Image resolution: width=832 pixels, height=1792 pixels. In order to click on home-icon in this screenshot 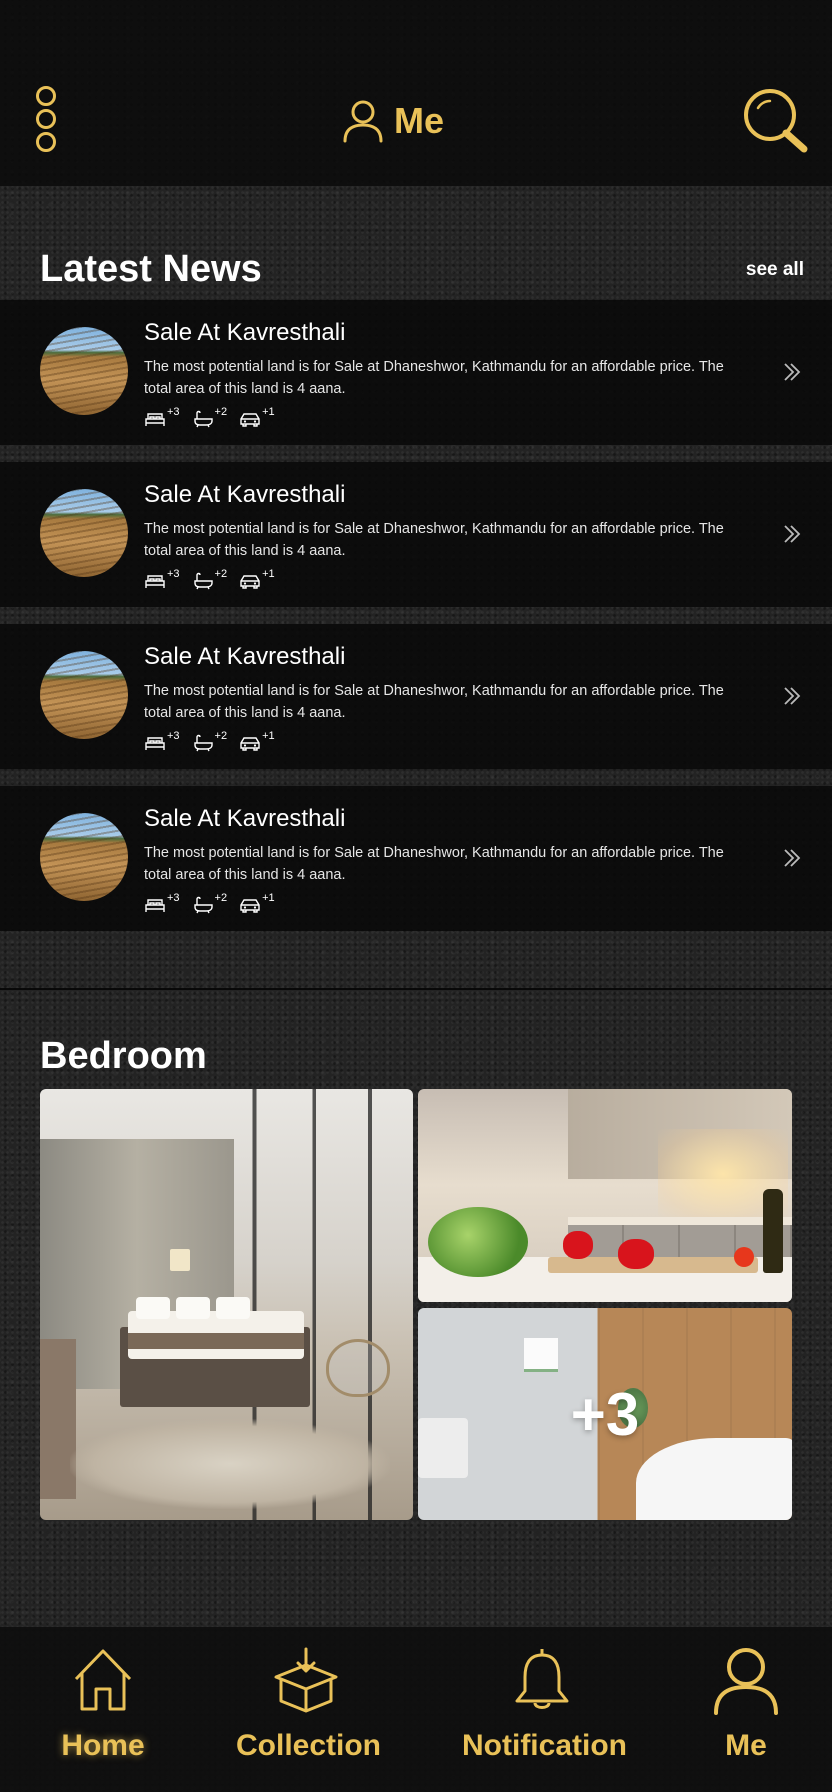, I will do `click(103, 1680)`.